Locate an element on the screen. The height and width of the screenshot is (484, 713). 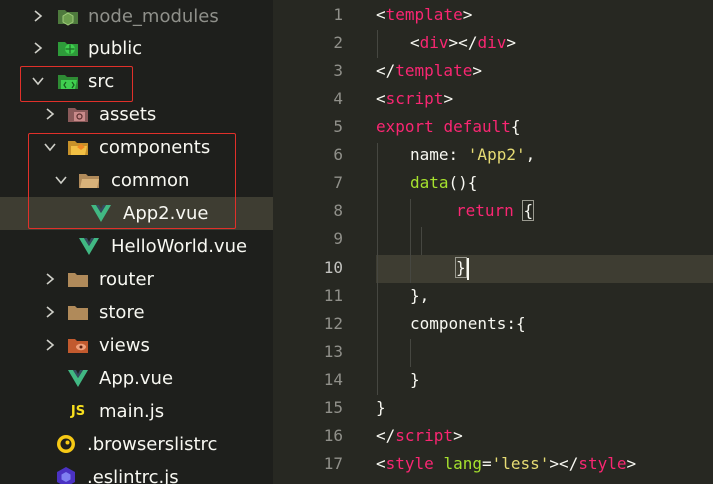
code-line-11: }, is located at coordinates (420, 295).